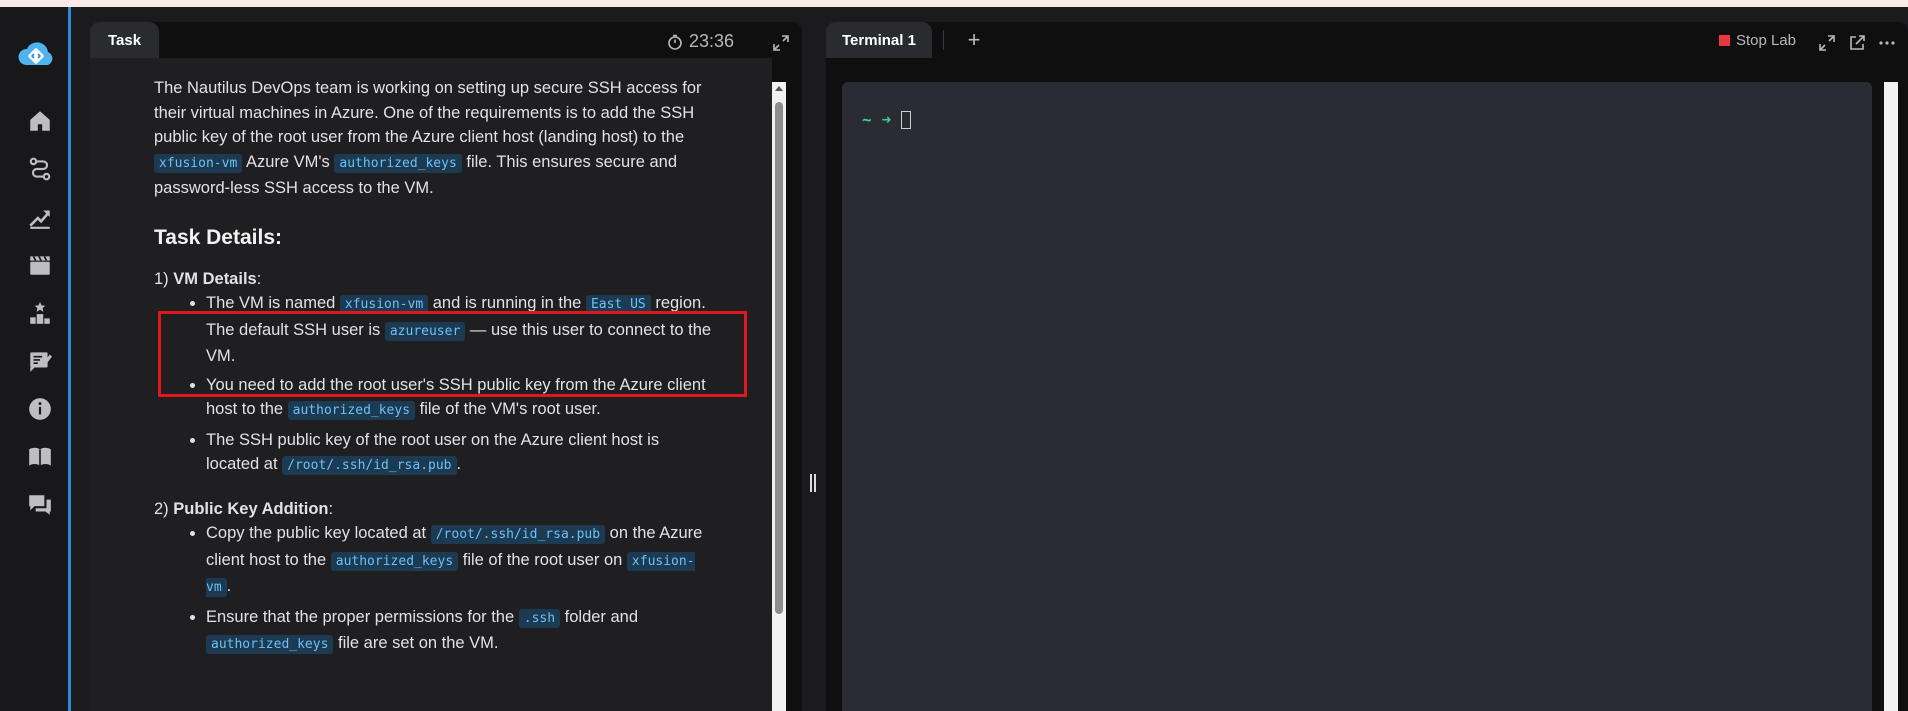 Image resolution: width=1908 pixels, height=711 pixels. What do you see at coordinates (867, 119) in the screenshot?
I see `prompt-tilde: ~` at bounding box center [867, 119].